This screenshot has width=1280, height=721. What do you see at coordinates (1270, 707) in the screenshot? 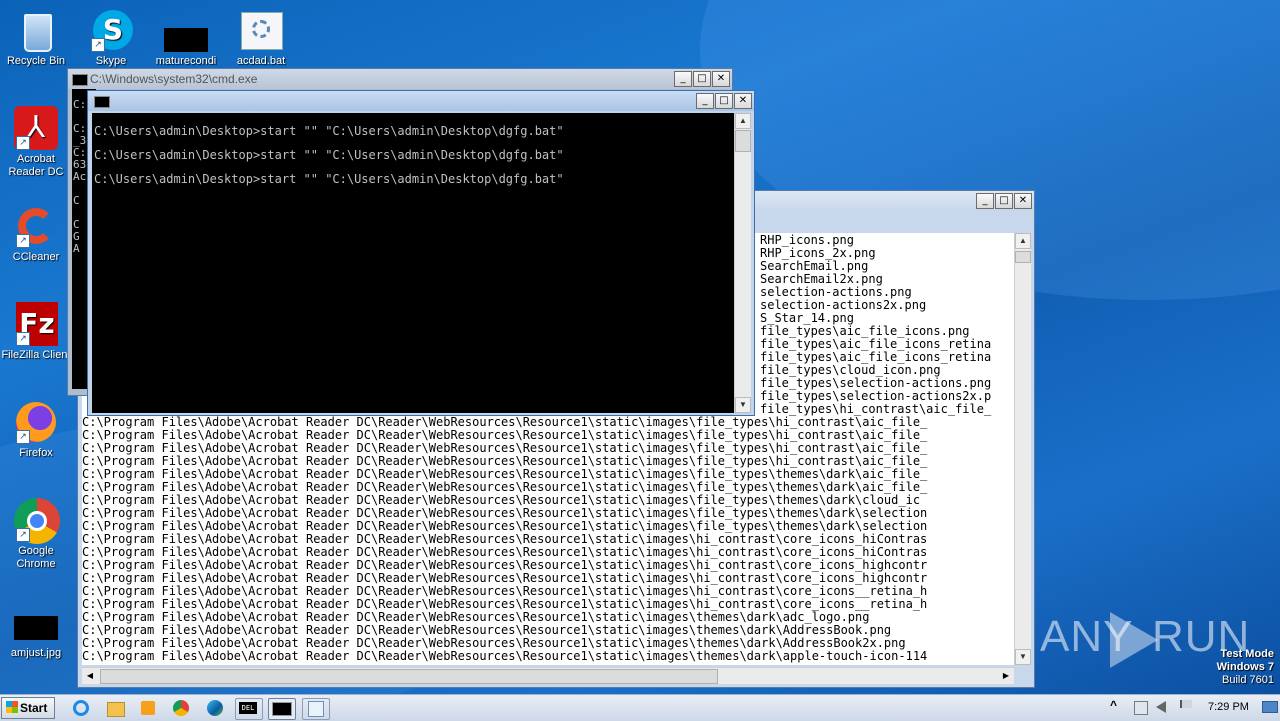
I see `show-desktop-button` at bounding box center [1270, 707].